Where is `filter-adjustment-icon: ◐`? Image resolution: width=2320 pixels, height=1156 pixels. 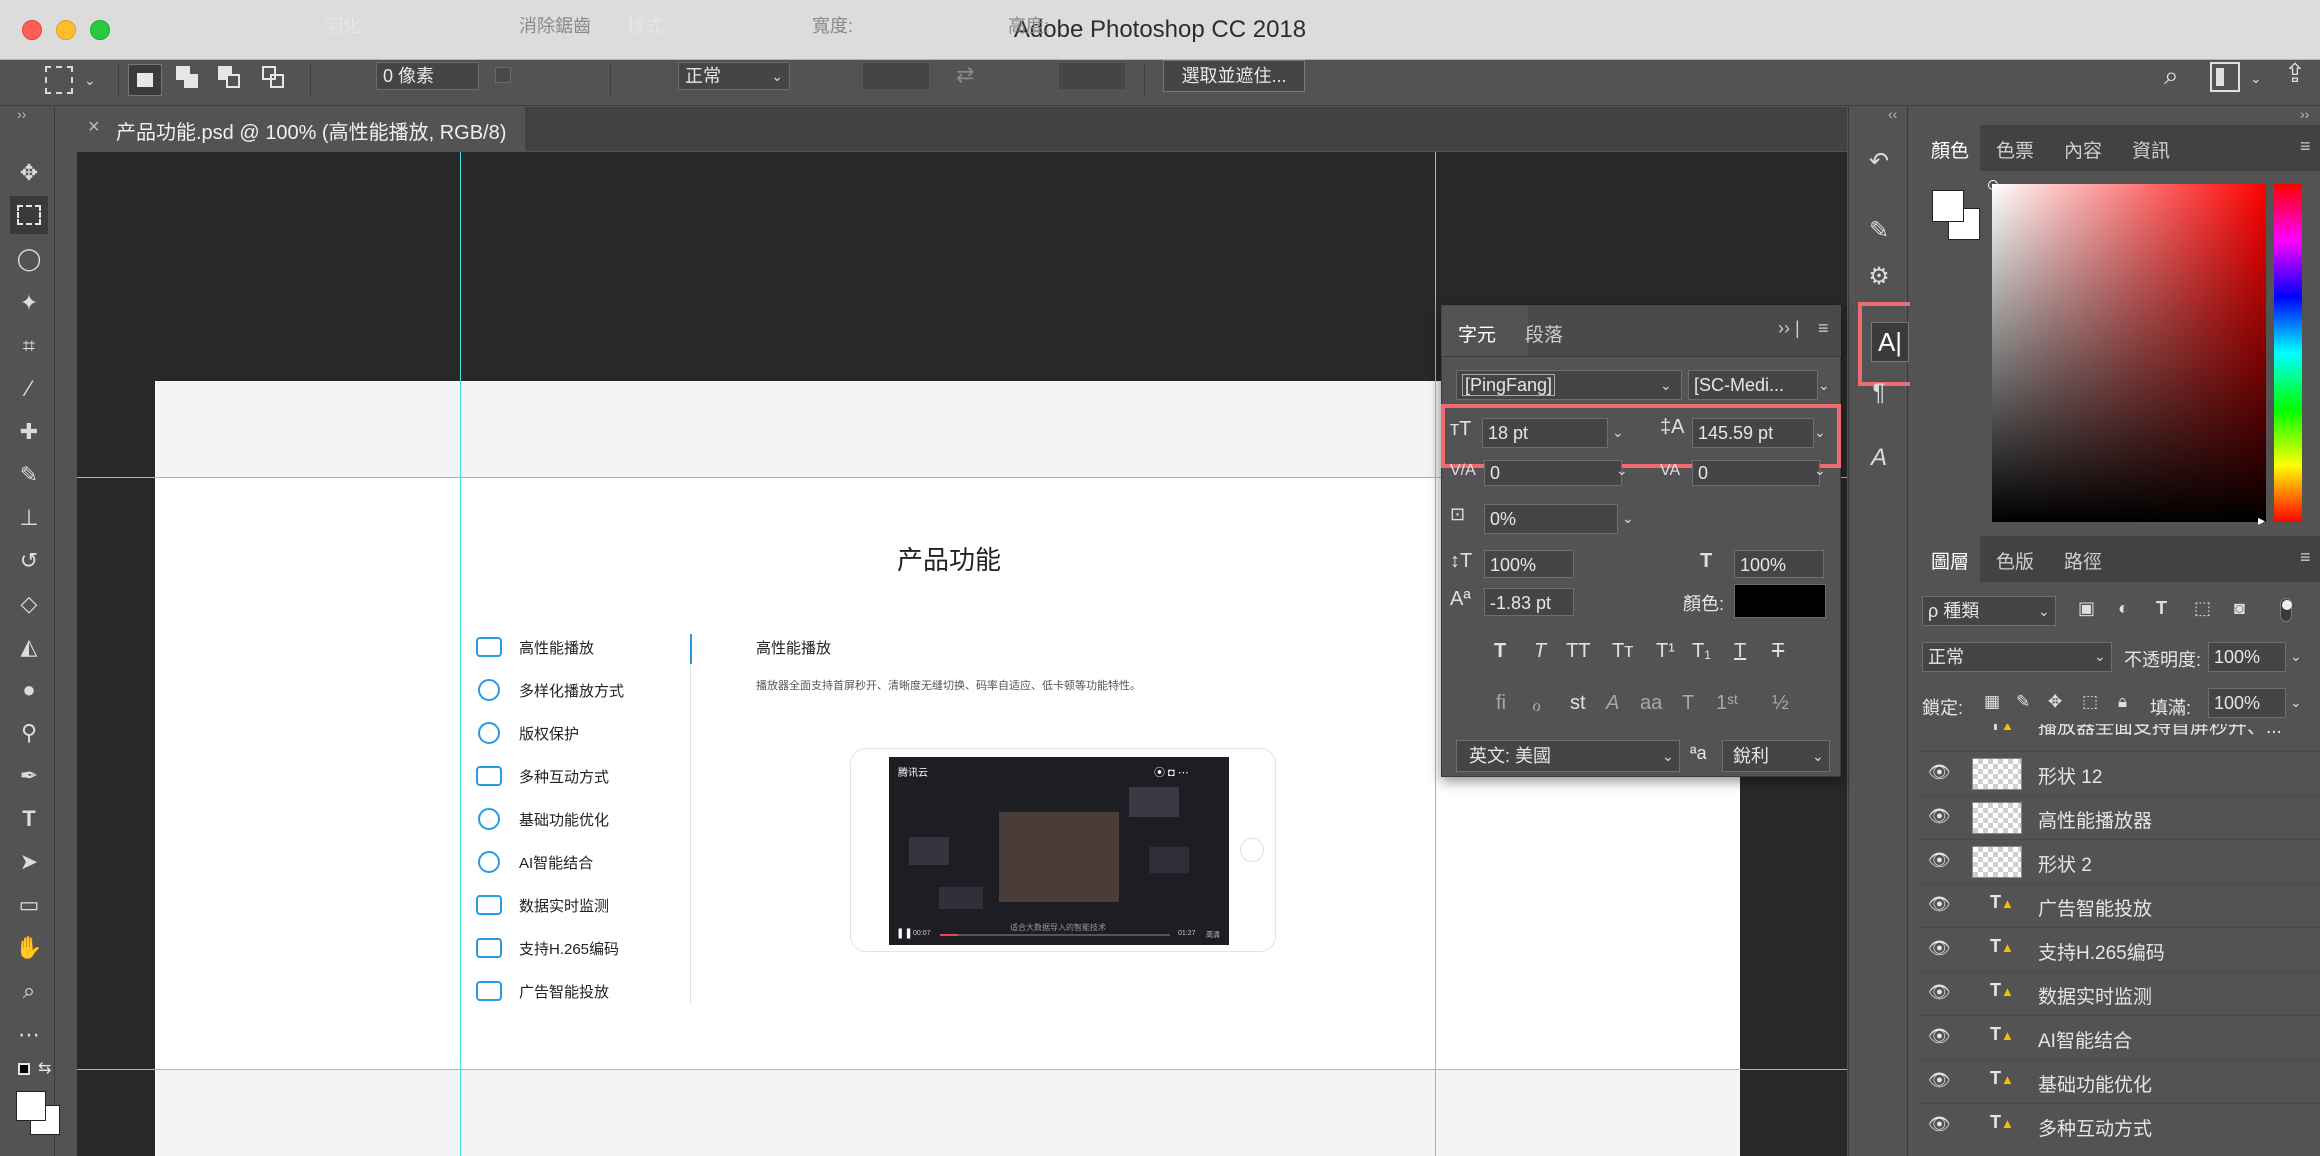
filter-adjustment-icon: ◐ is located at coordinates (2123, 608).